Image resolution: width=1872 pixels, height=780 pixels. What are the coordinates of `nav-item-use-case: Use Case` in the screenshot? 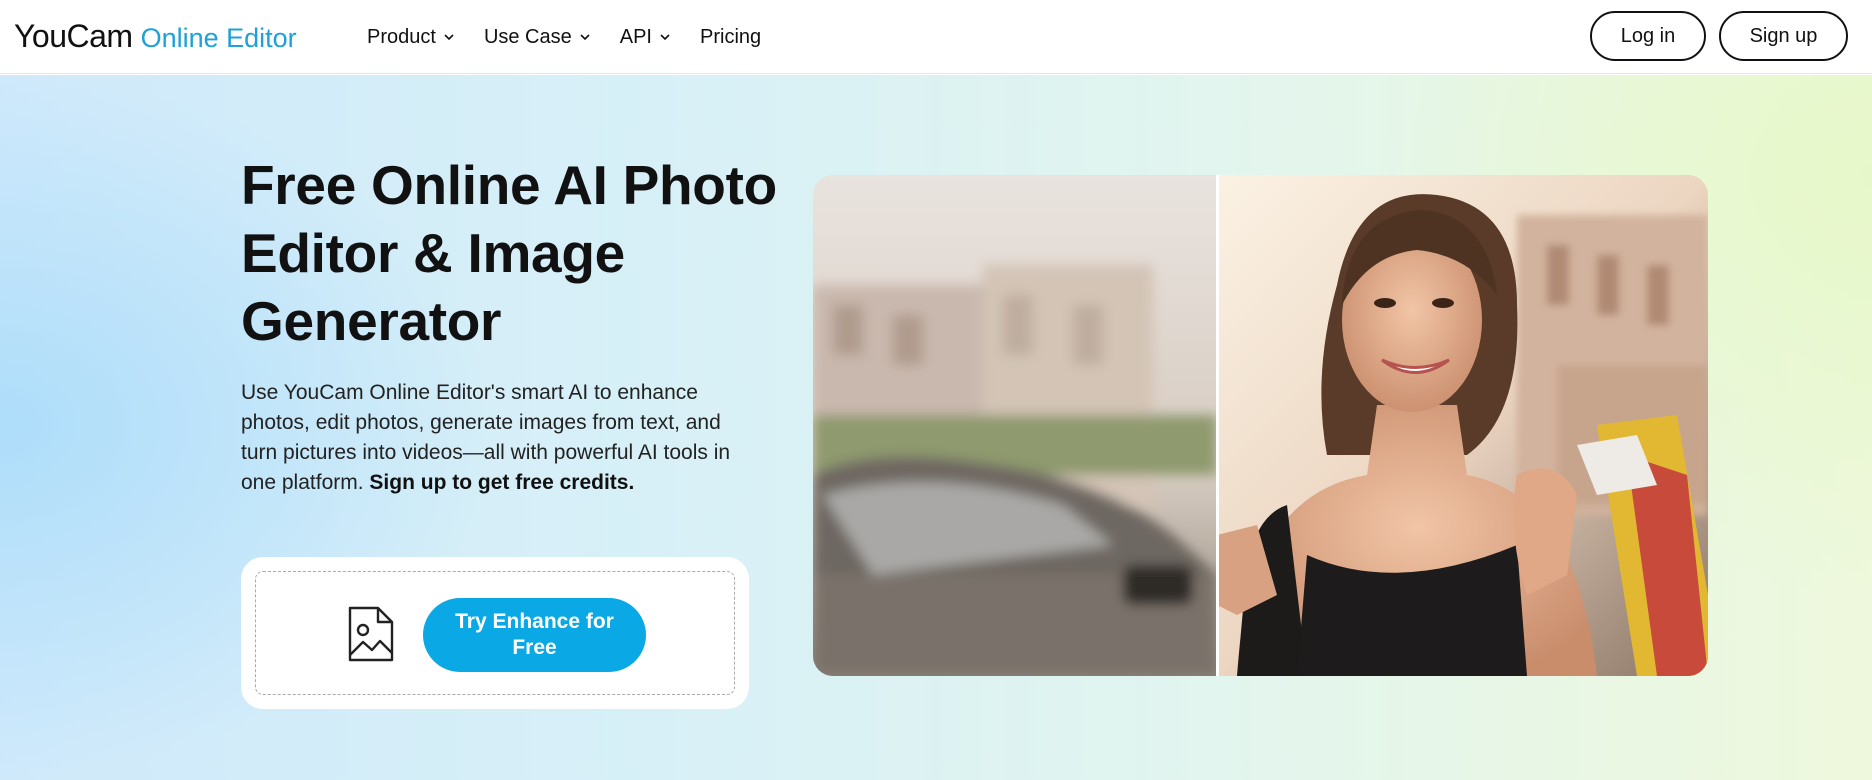 It's located at (538, 37).